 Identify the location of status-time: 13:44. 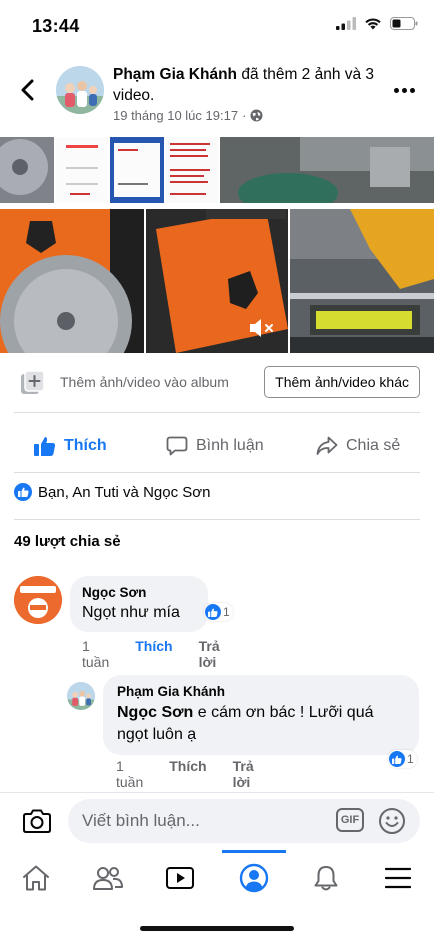
(56, 26).